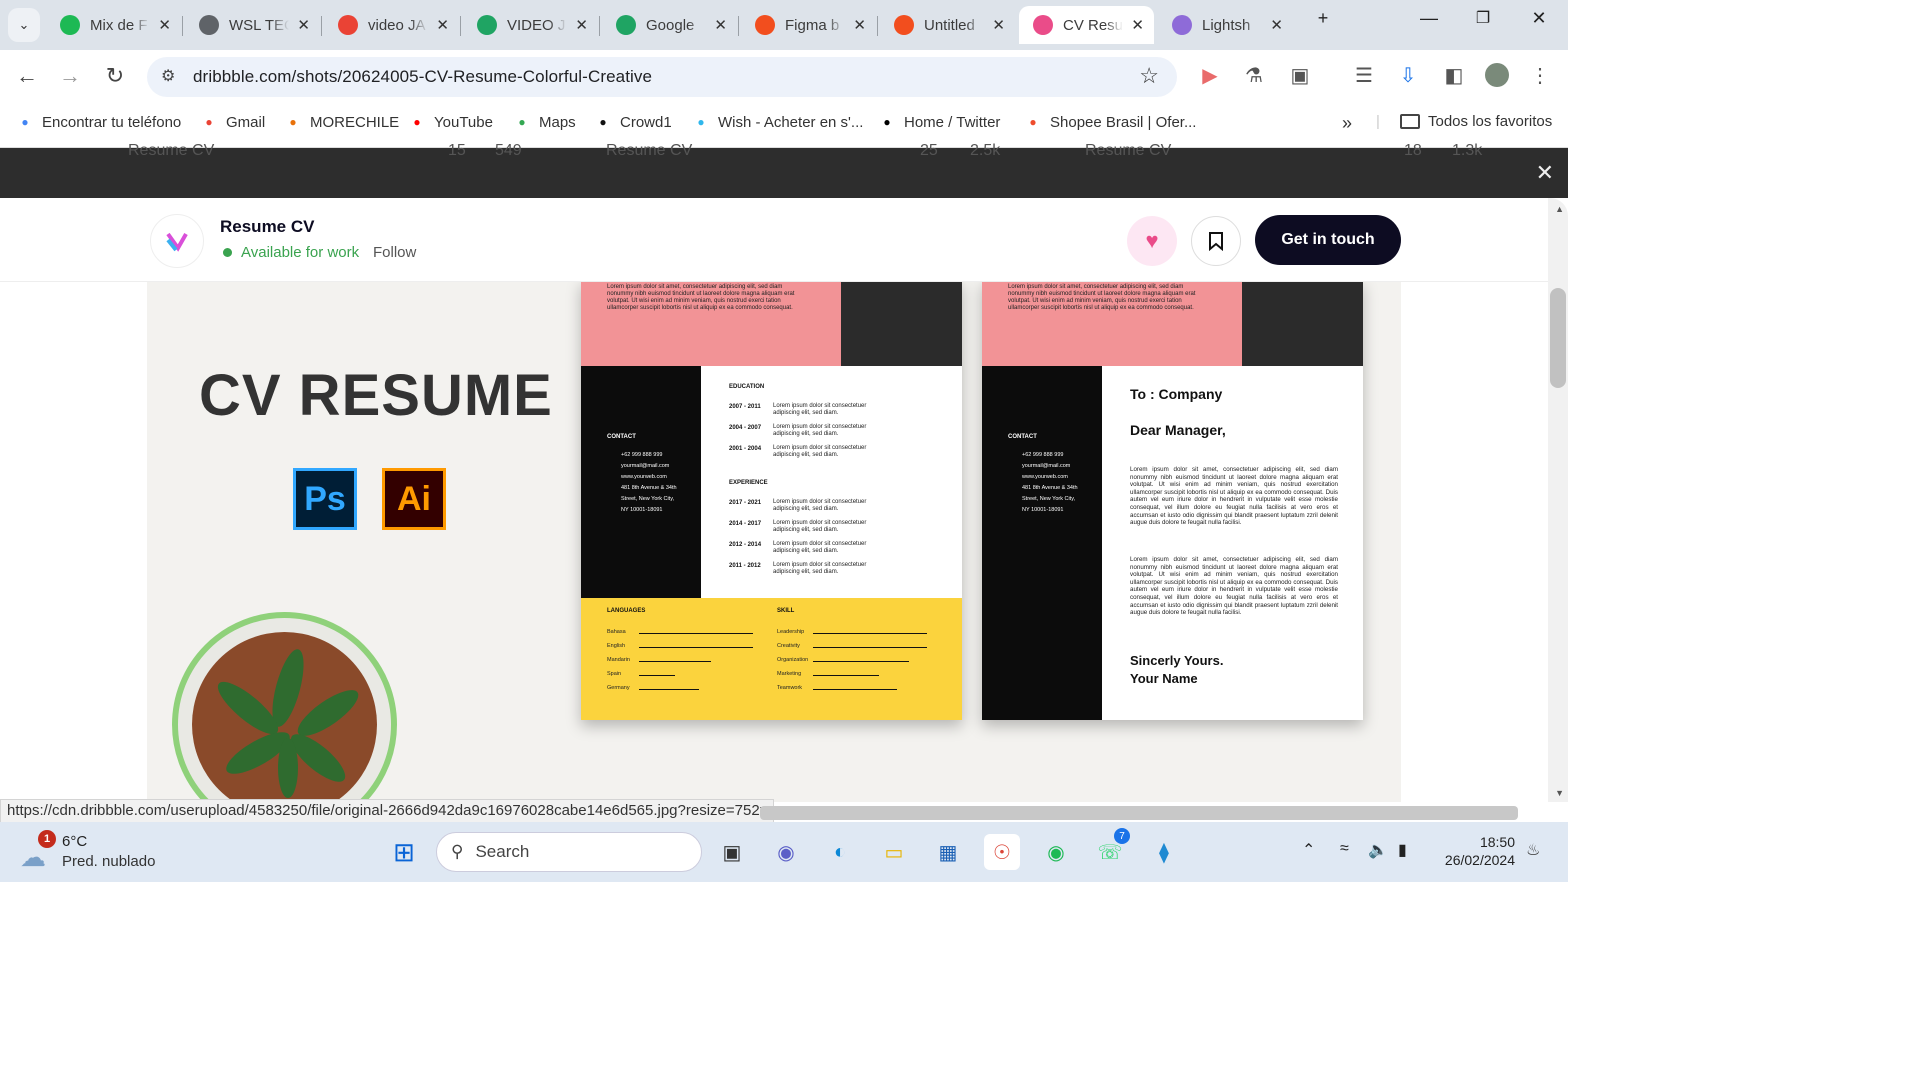 Image resolution: width=1920 pixels, height=1080 pixels. I want to click on media-control-icon: ☰, so click(1364, 75).